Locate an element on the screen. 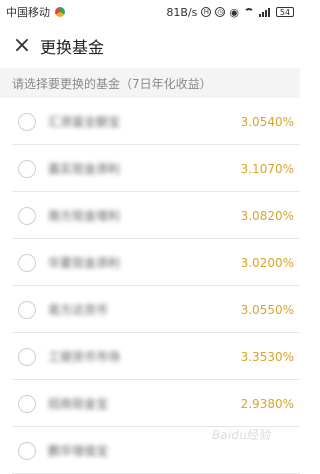  hd-icon: H is located at coordinates (206, 12).